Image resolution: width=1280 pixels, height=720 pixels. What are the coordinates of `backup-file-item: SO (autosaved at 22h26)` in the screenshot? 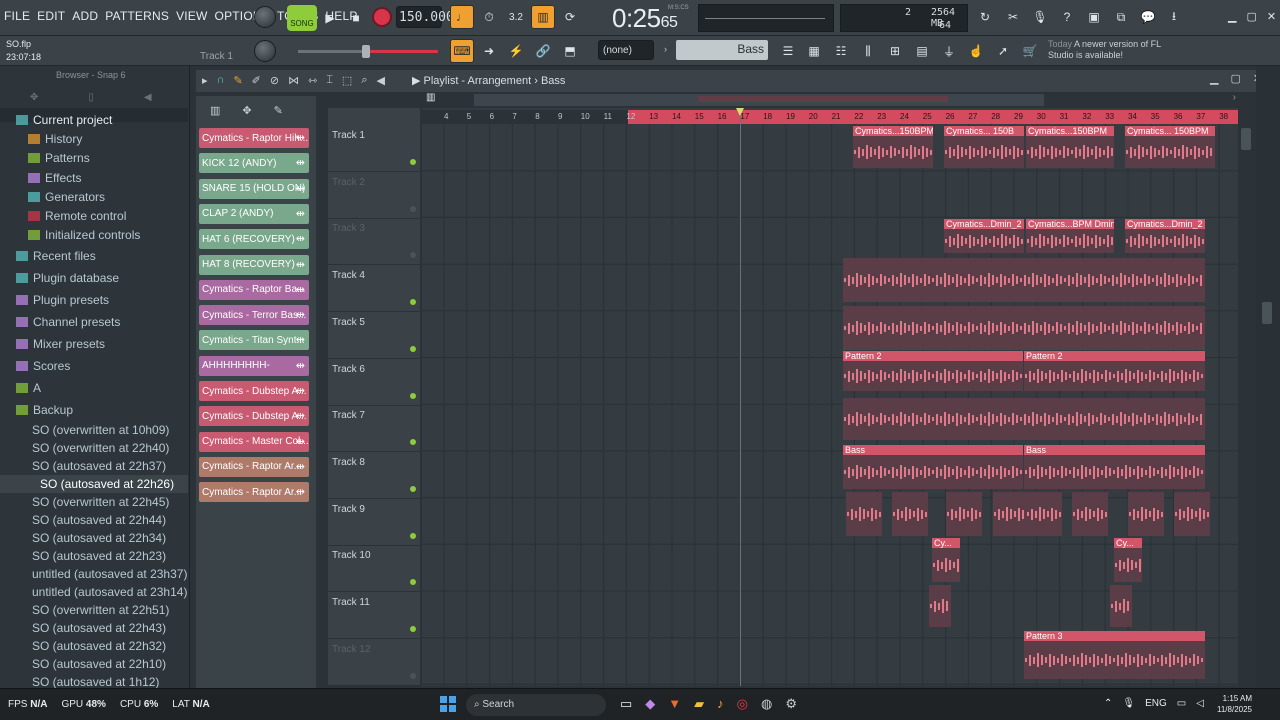 It's located at (94, 484).